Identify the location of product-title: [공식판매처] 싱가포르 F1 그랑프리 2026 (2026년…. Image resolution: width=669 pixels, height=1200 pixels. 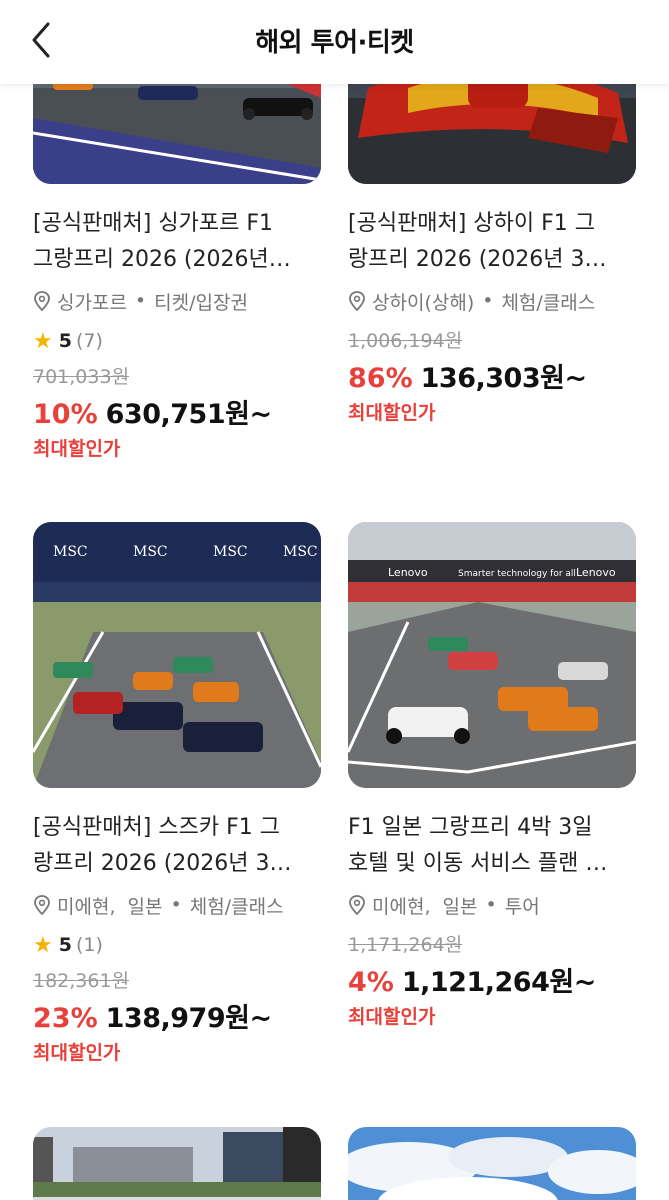
(162, 241).